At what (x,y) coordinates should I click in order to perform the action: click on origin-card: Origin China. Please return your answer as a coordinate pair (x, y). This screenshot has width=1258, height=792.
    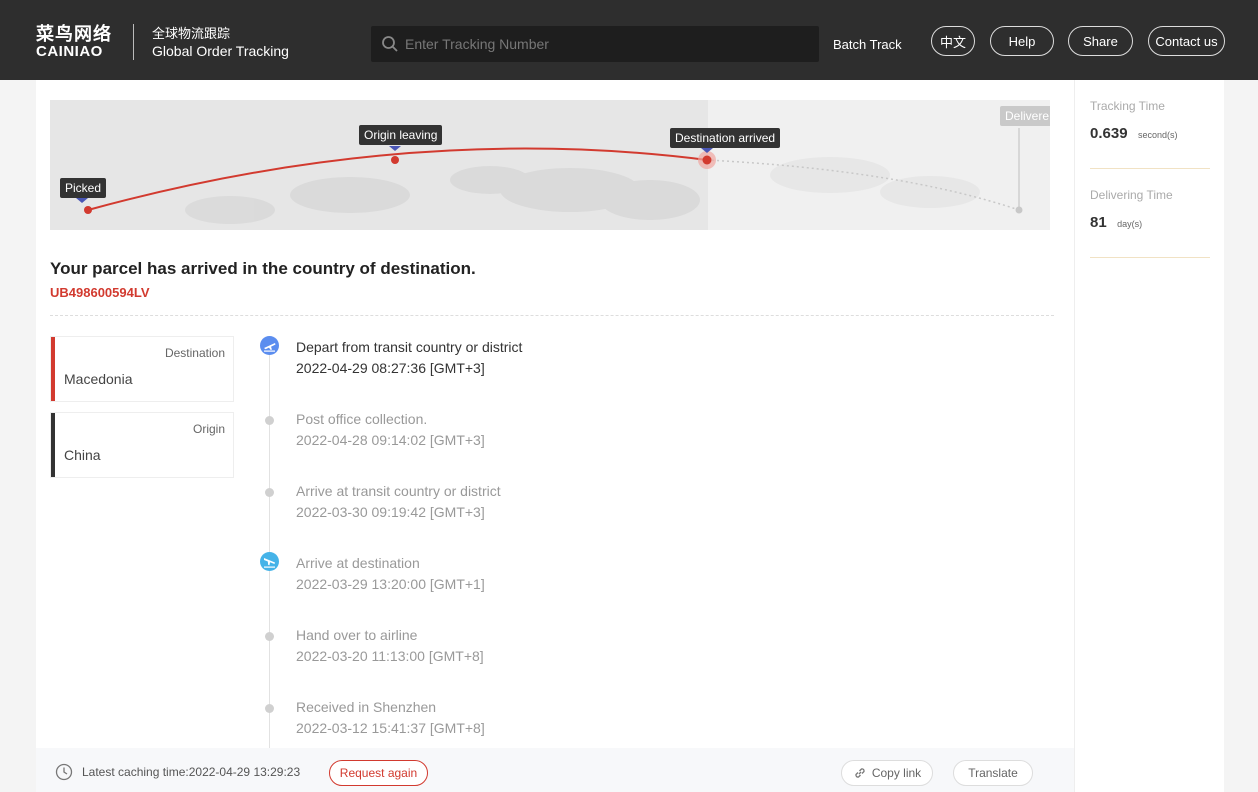
    Looking at the image, I should click on (142, 445).